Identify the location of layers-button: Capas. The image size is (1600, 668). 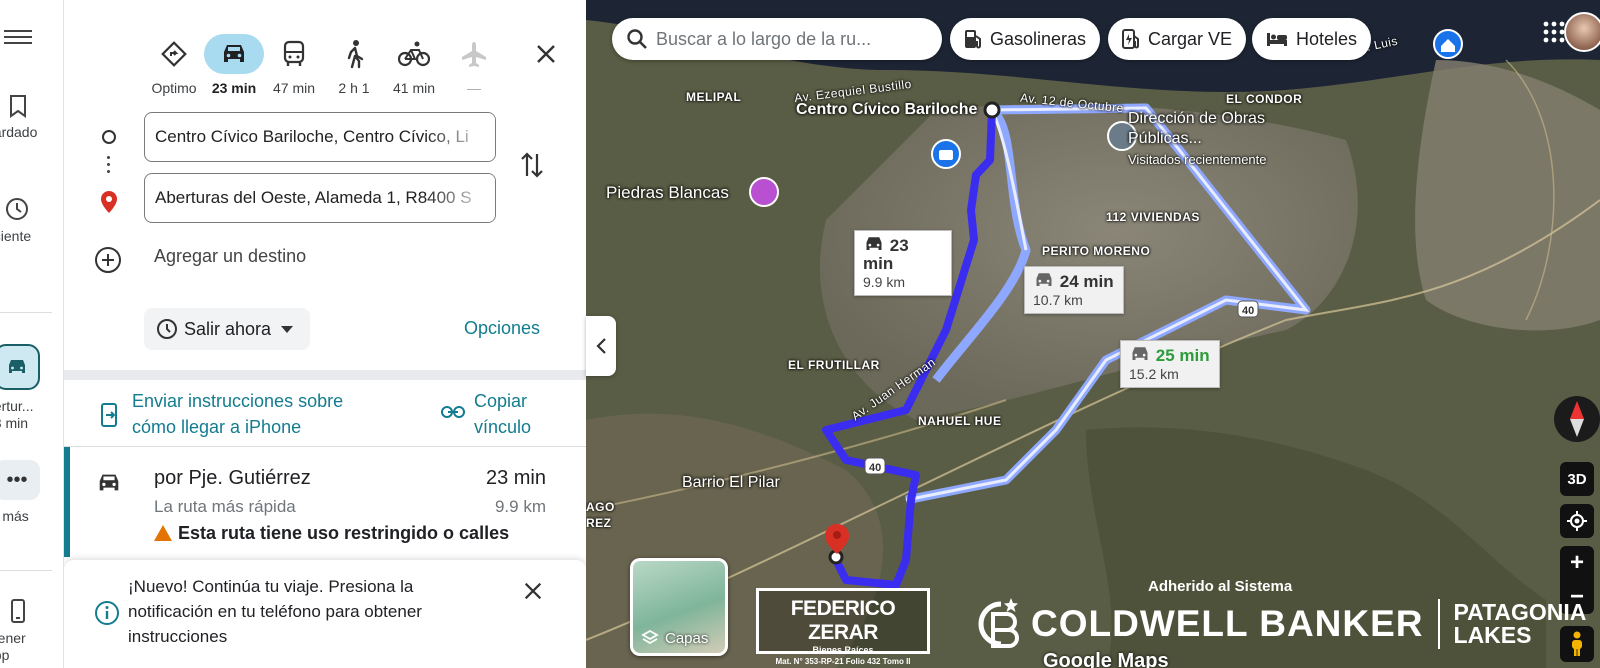
(679, 607).